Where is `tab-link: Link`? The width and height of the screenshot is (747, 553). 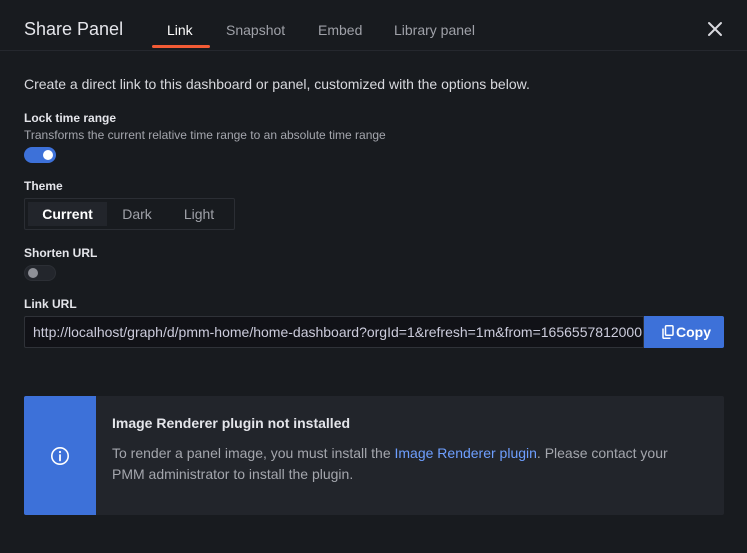 tab-link: Link is located at coordinates (180, 30).